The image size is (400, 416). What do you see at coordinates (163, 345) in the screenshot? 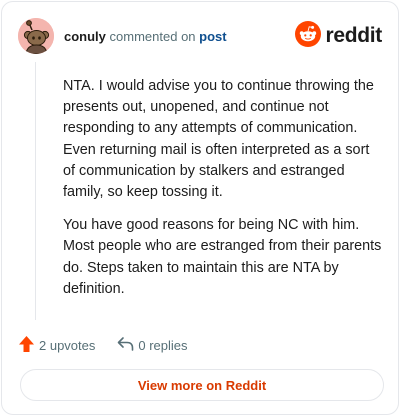
I see `reply-count: 0 replies` at bounding box center [163, 345].